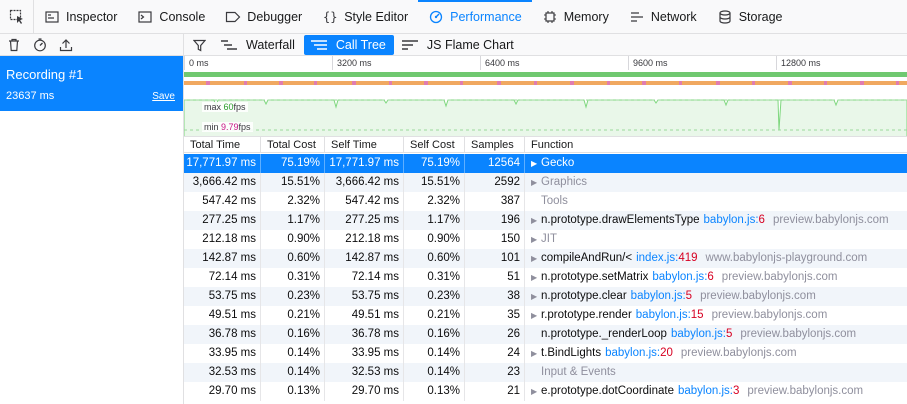  Describe the element at coordinates (495, 315) in the screenshot. I see `samples-cell: 35` at that location.